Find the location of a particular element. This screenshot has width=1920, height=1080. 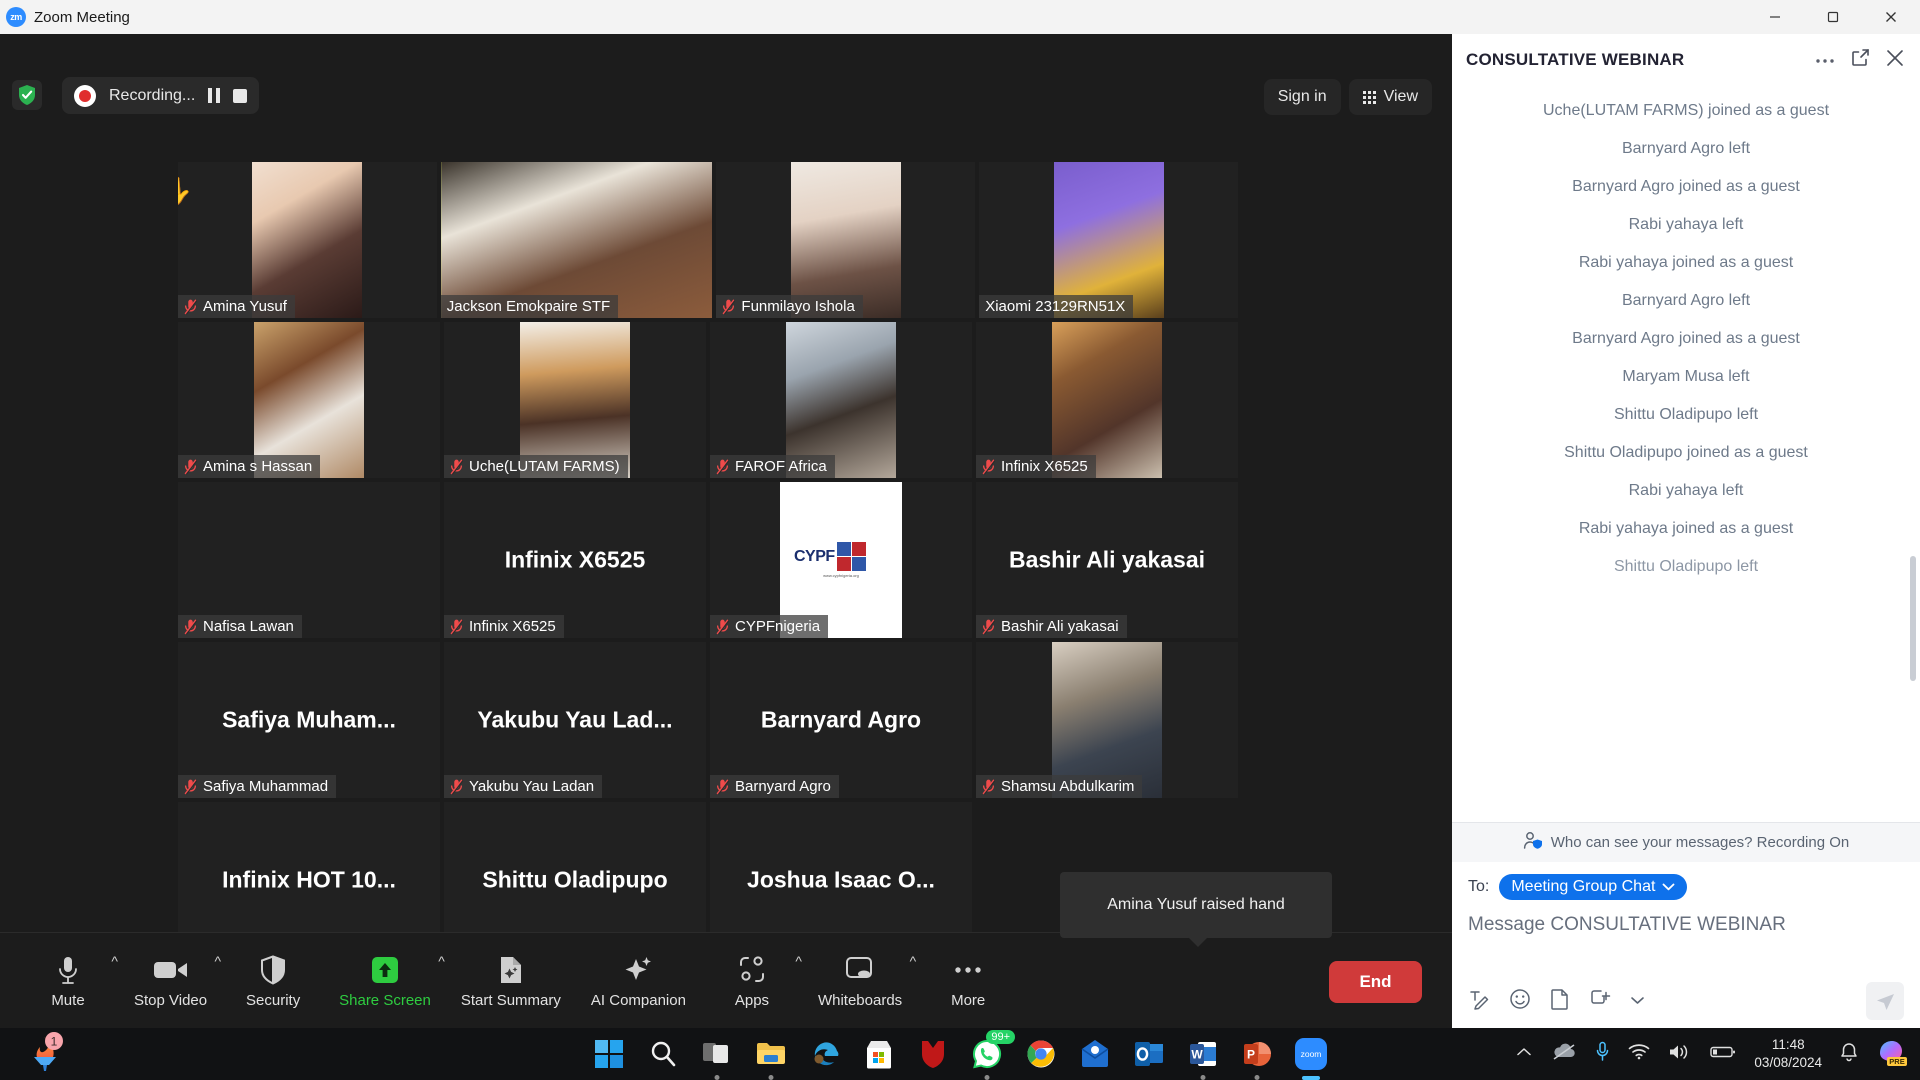

file-explorer-icon is located at coordinates (771, 1057).